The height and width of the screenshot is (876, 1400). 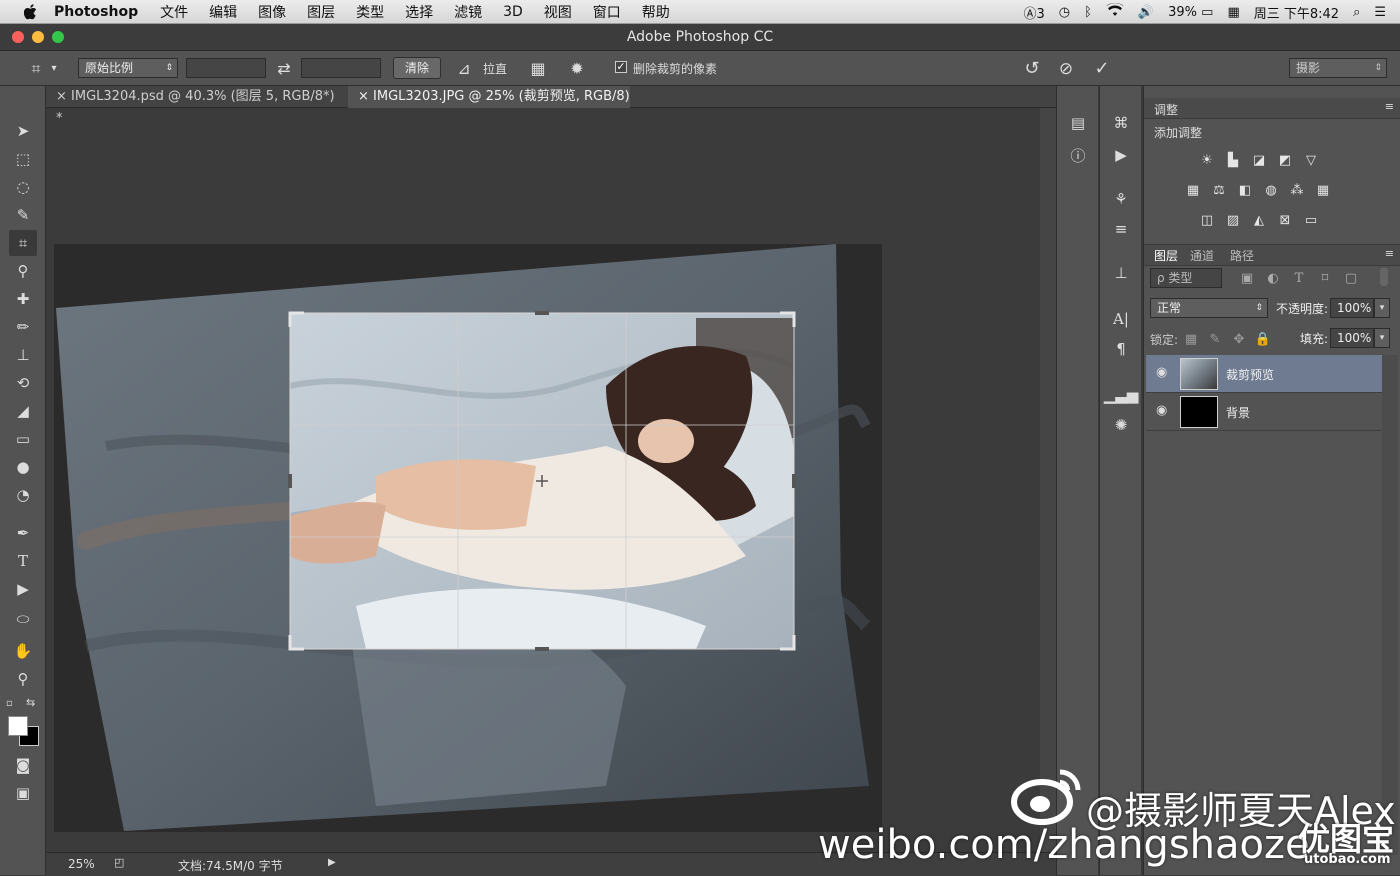 What do you see at coordinates (1382, 338) in the screenshot?
I see `fill-dropdown-icon: ▾` at bounding box center [1382, 338].